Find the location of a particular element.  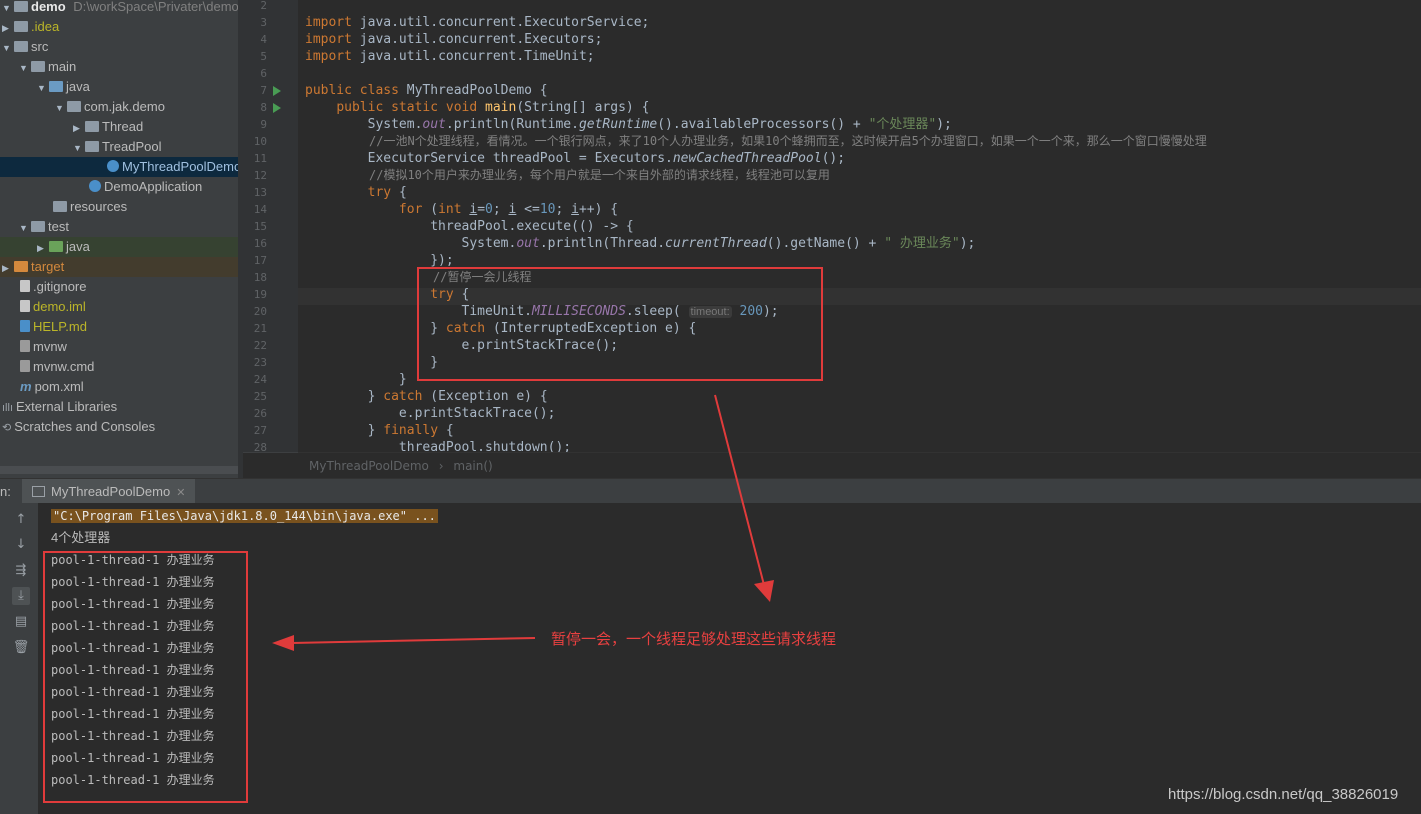

annotation-text: 暂停一会，一个线程足够处理这些请求线程 is located at coordinates (694, 639).